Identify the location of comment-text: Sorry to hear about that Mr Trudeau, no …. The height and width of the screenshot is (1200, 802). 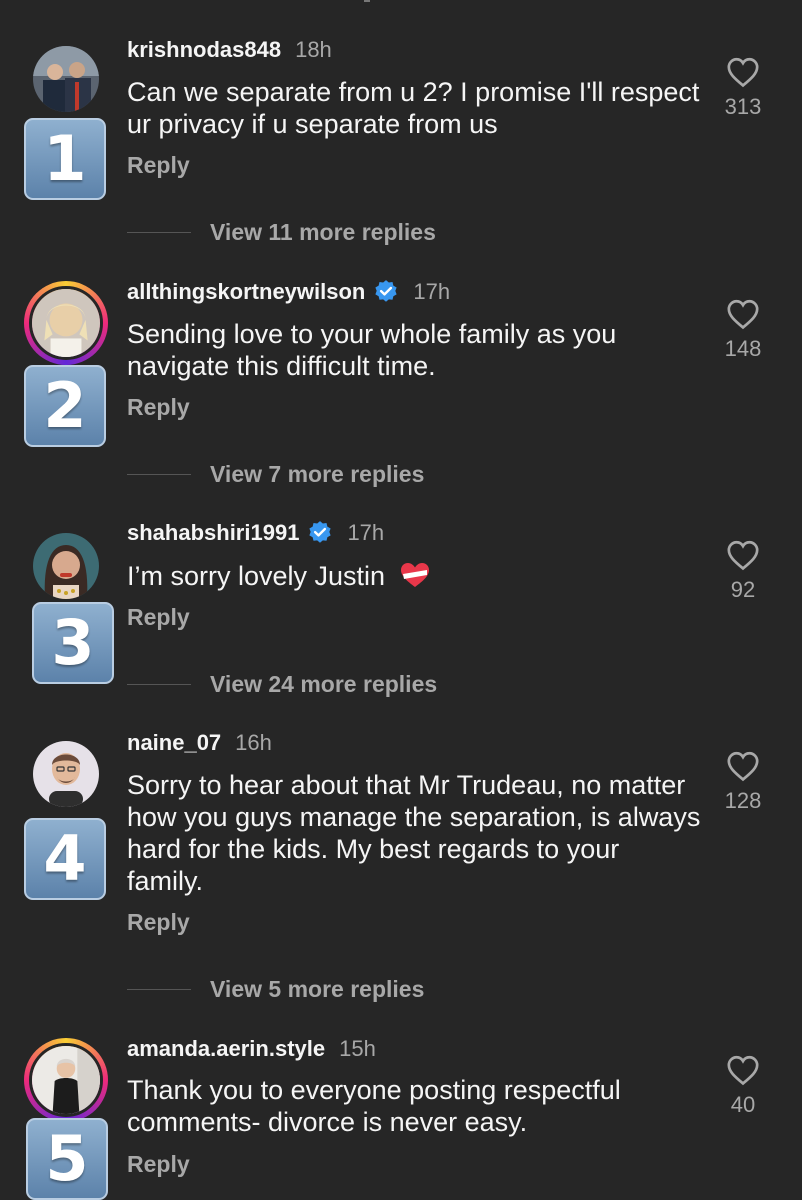
(414, 833).